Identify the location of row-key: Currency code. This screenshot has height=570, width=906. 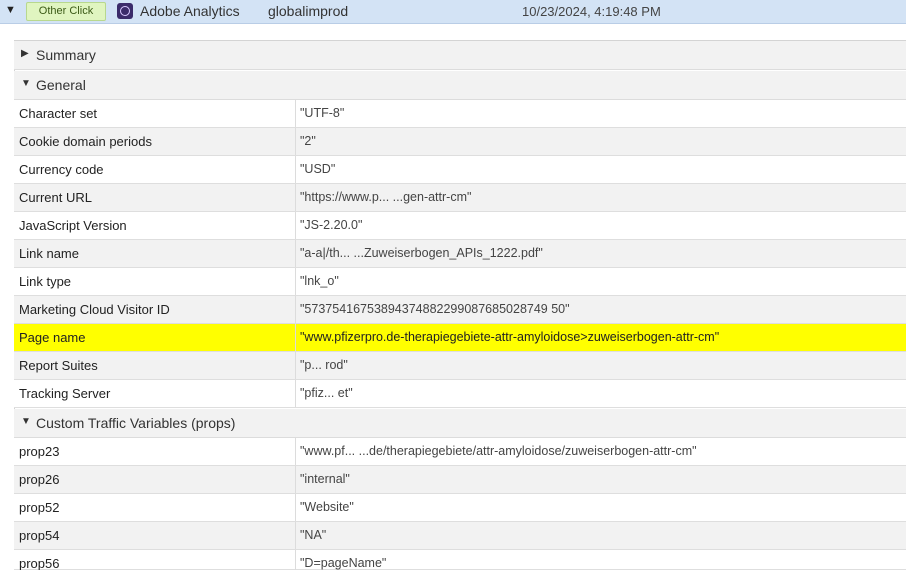
(61, 169).